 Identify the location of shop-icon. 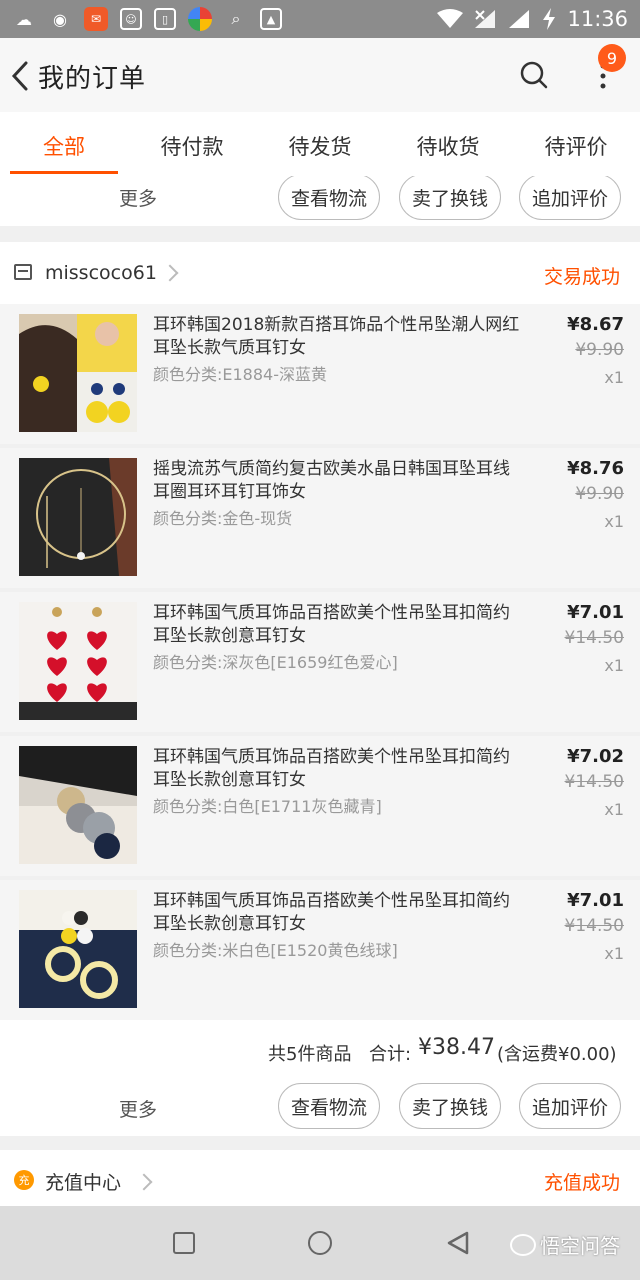
(23, 272).